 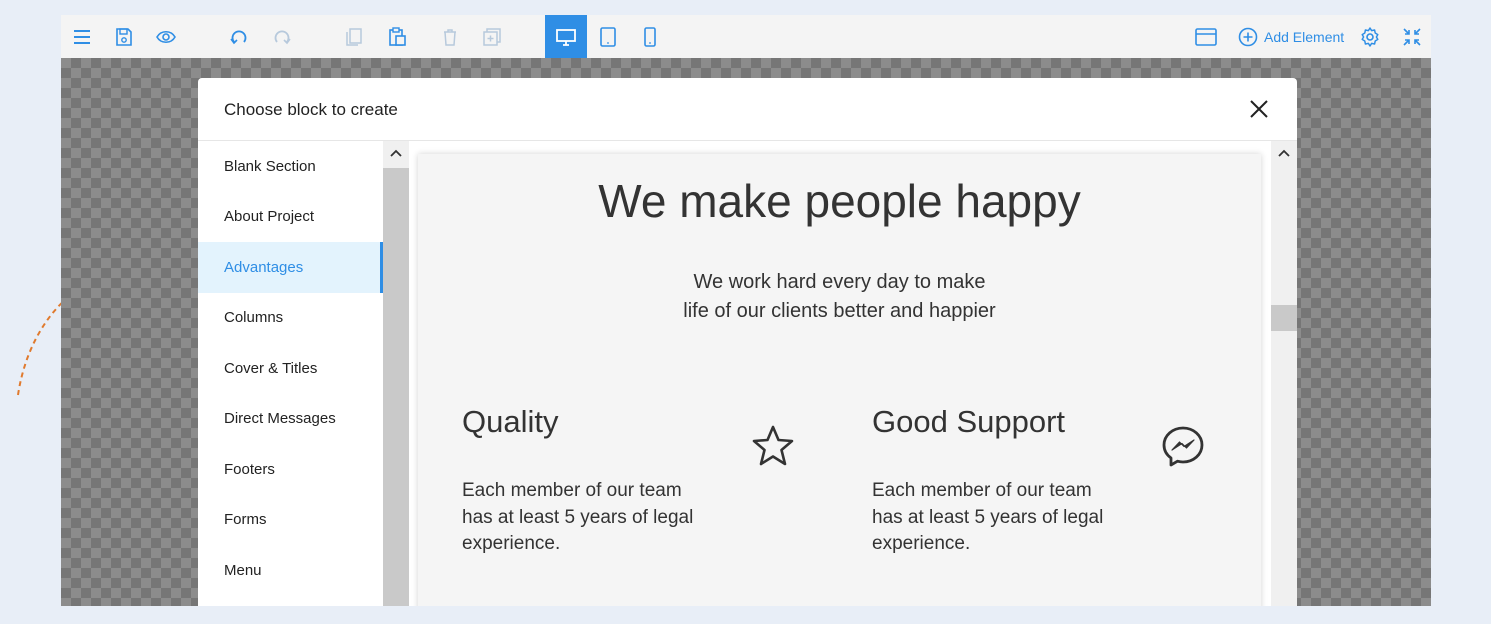 I want to click on collapse-icon, so click(x=1412, y=36).